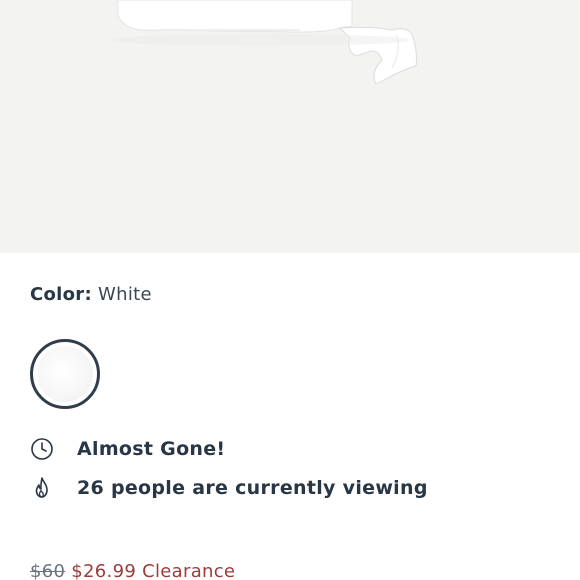 This screenshot has width=580, height=580. What do you see at coordinates (125, 294) in the screenshot?
I see `color-value: White` at bounding box center [125, 294].